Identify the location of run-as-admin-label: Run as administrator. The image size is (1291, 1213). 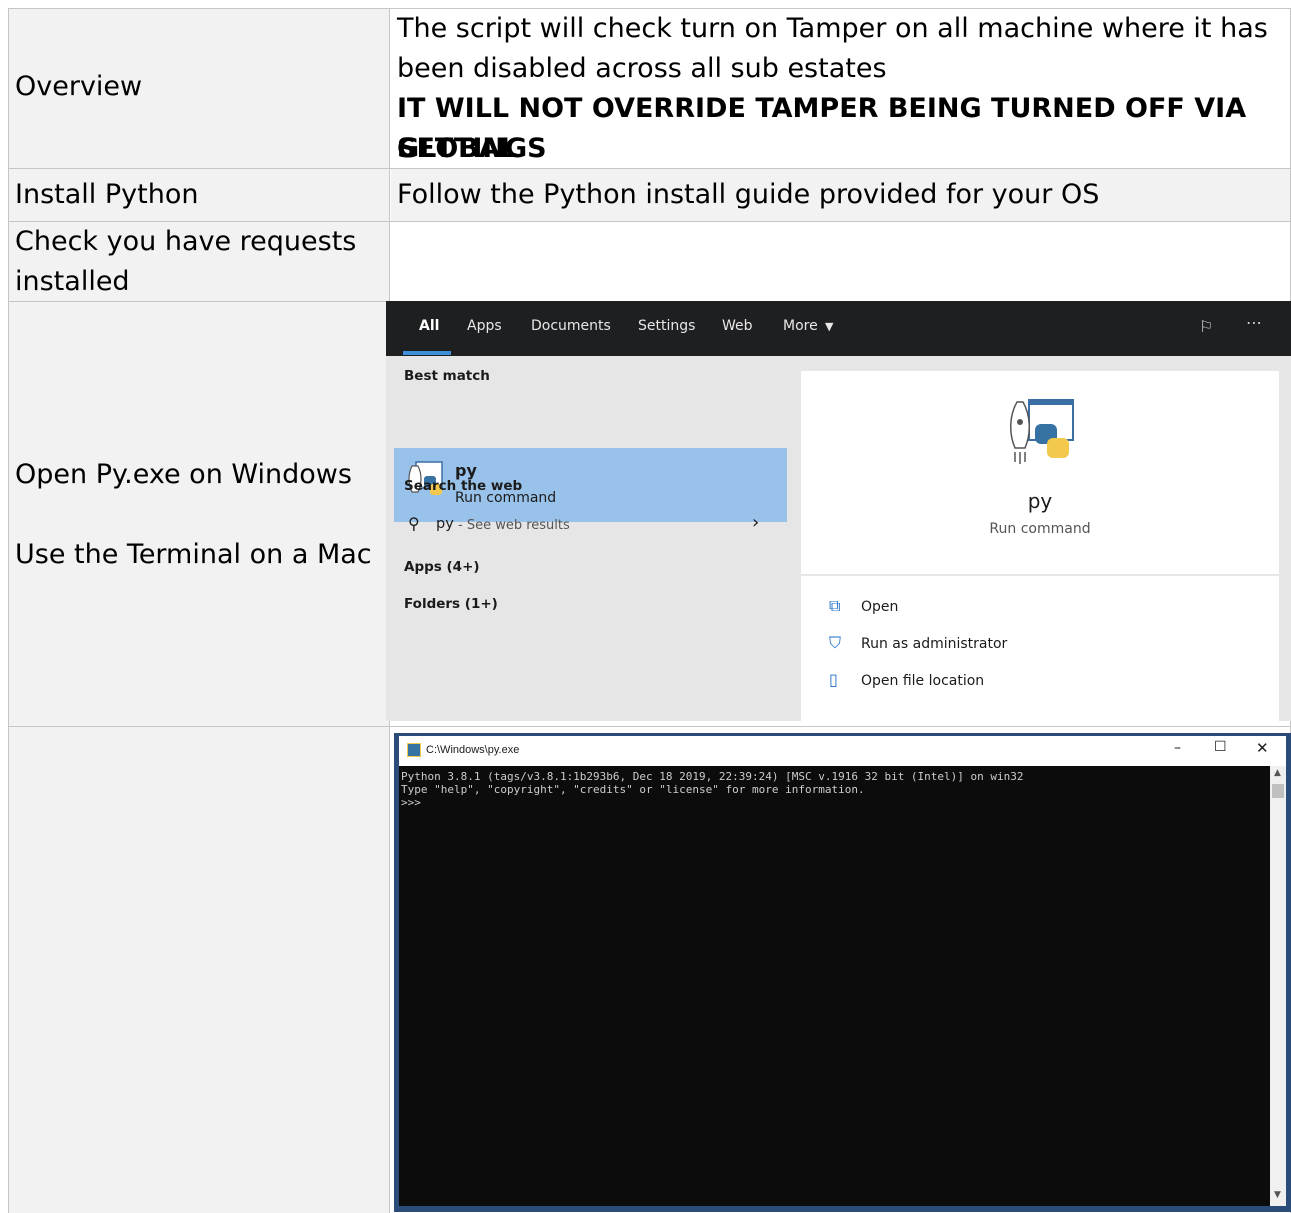
(934, 644).